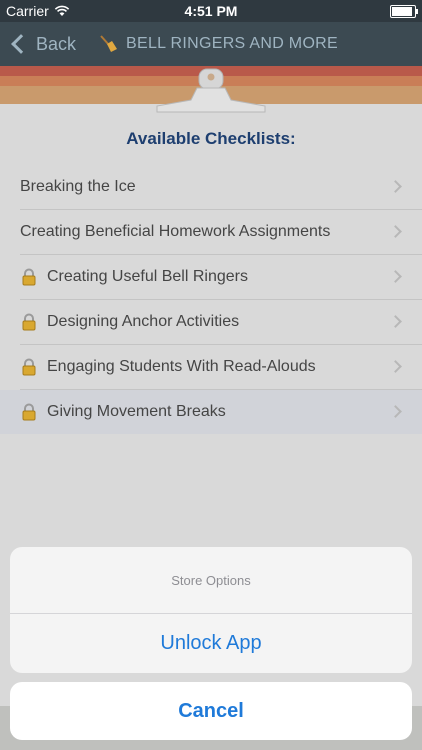 This screenshot has height=750, width=422. What do you see at coordinates (136, 411) in the screenshot?
I see `list-item-label: Giving Movement Breaks` at bounding box center [136, 411].